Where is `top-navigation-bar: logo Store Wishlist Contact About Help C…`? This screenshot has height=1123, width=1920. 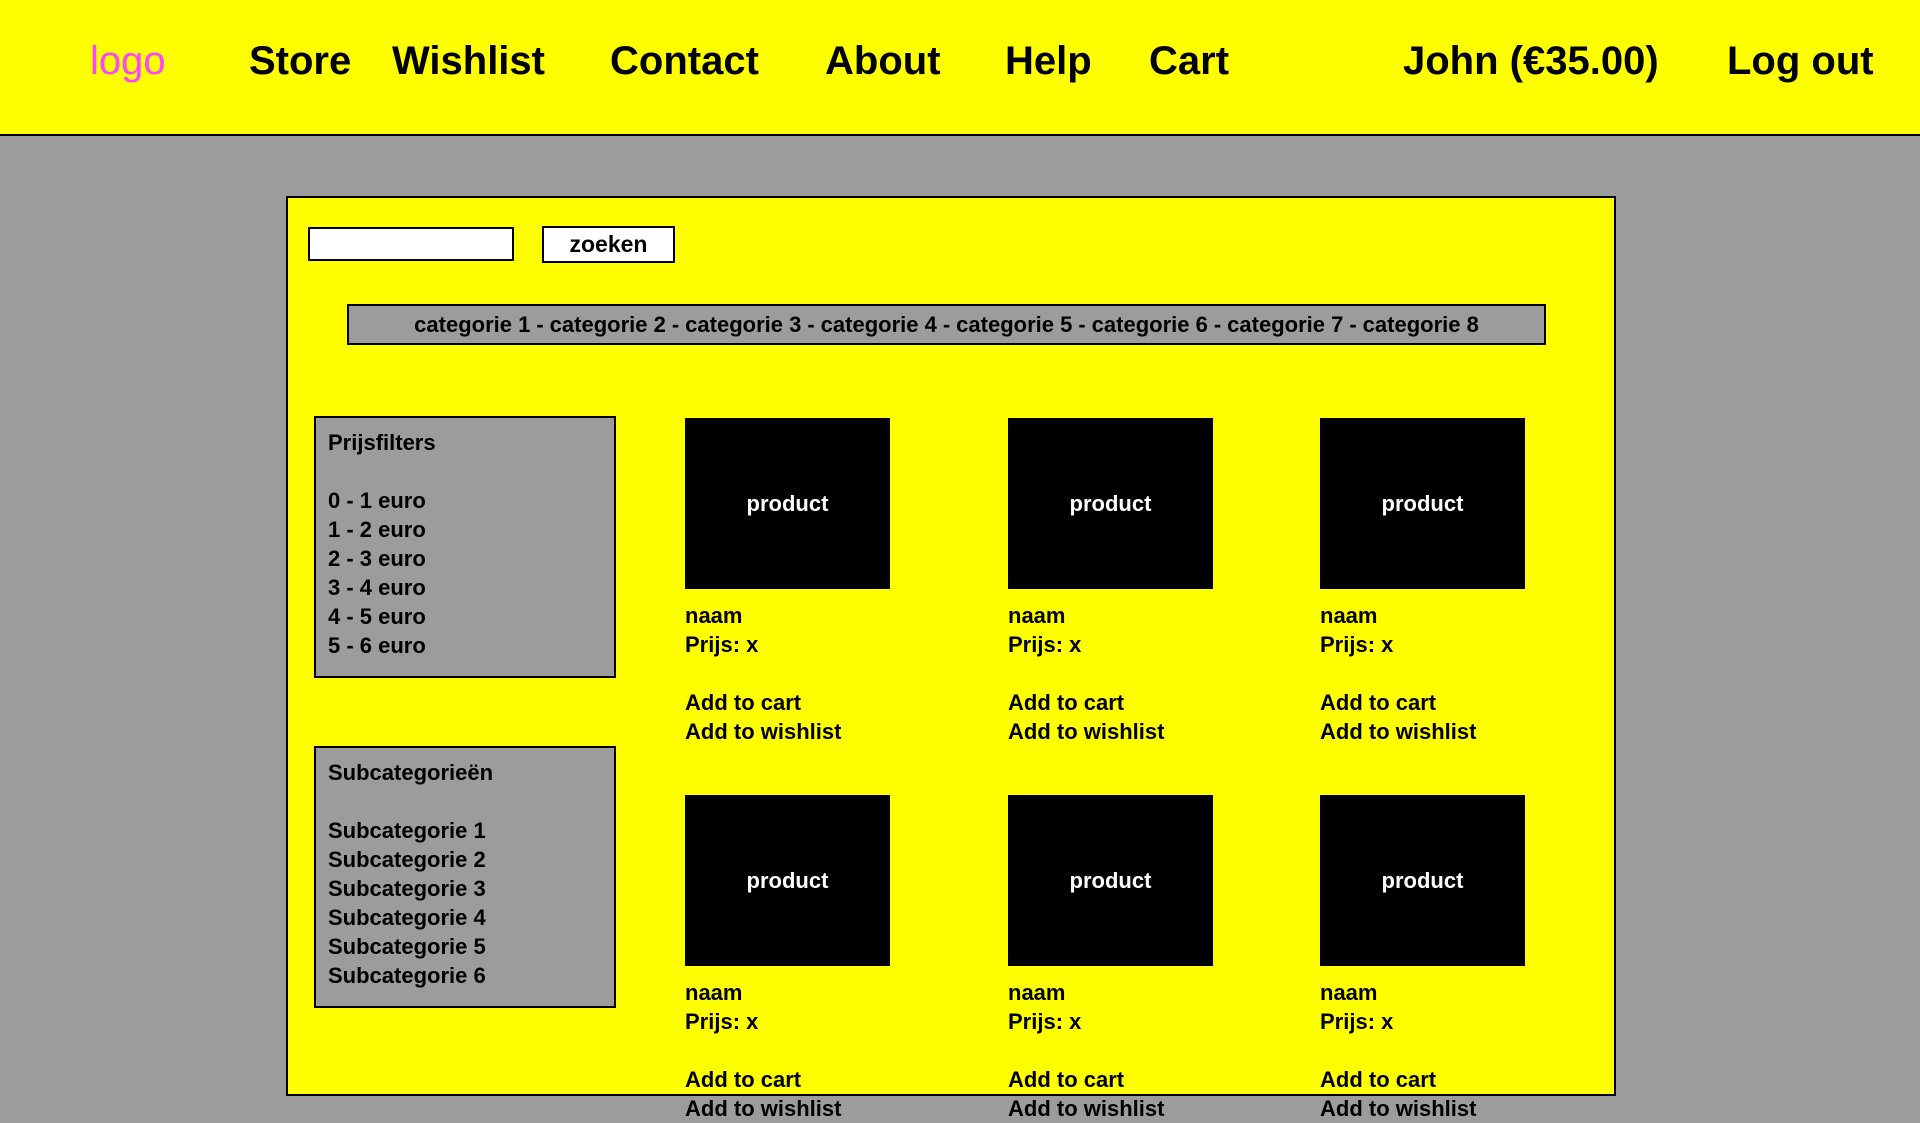
top-navigation-bar: logo Store Wishlist Contact About Help C… is located at coordinates (960, 68).